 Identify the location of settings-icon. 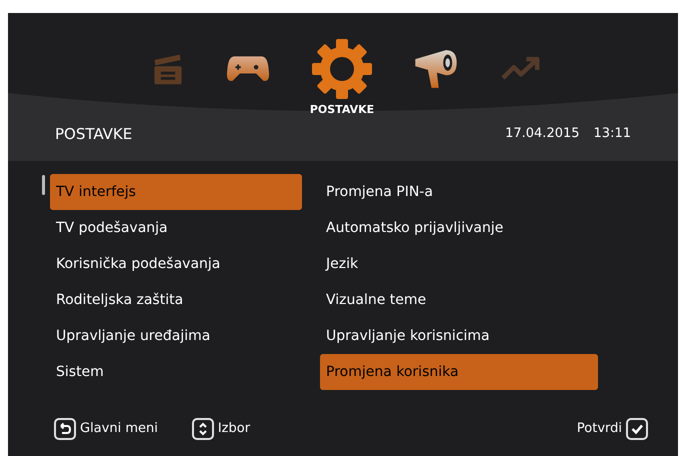
(342, 69).